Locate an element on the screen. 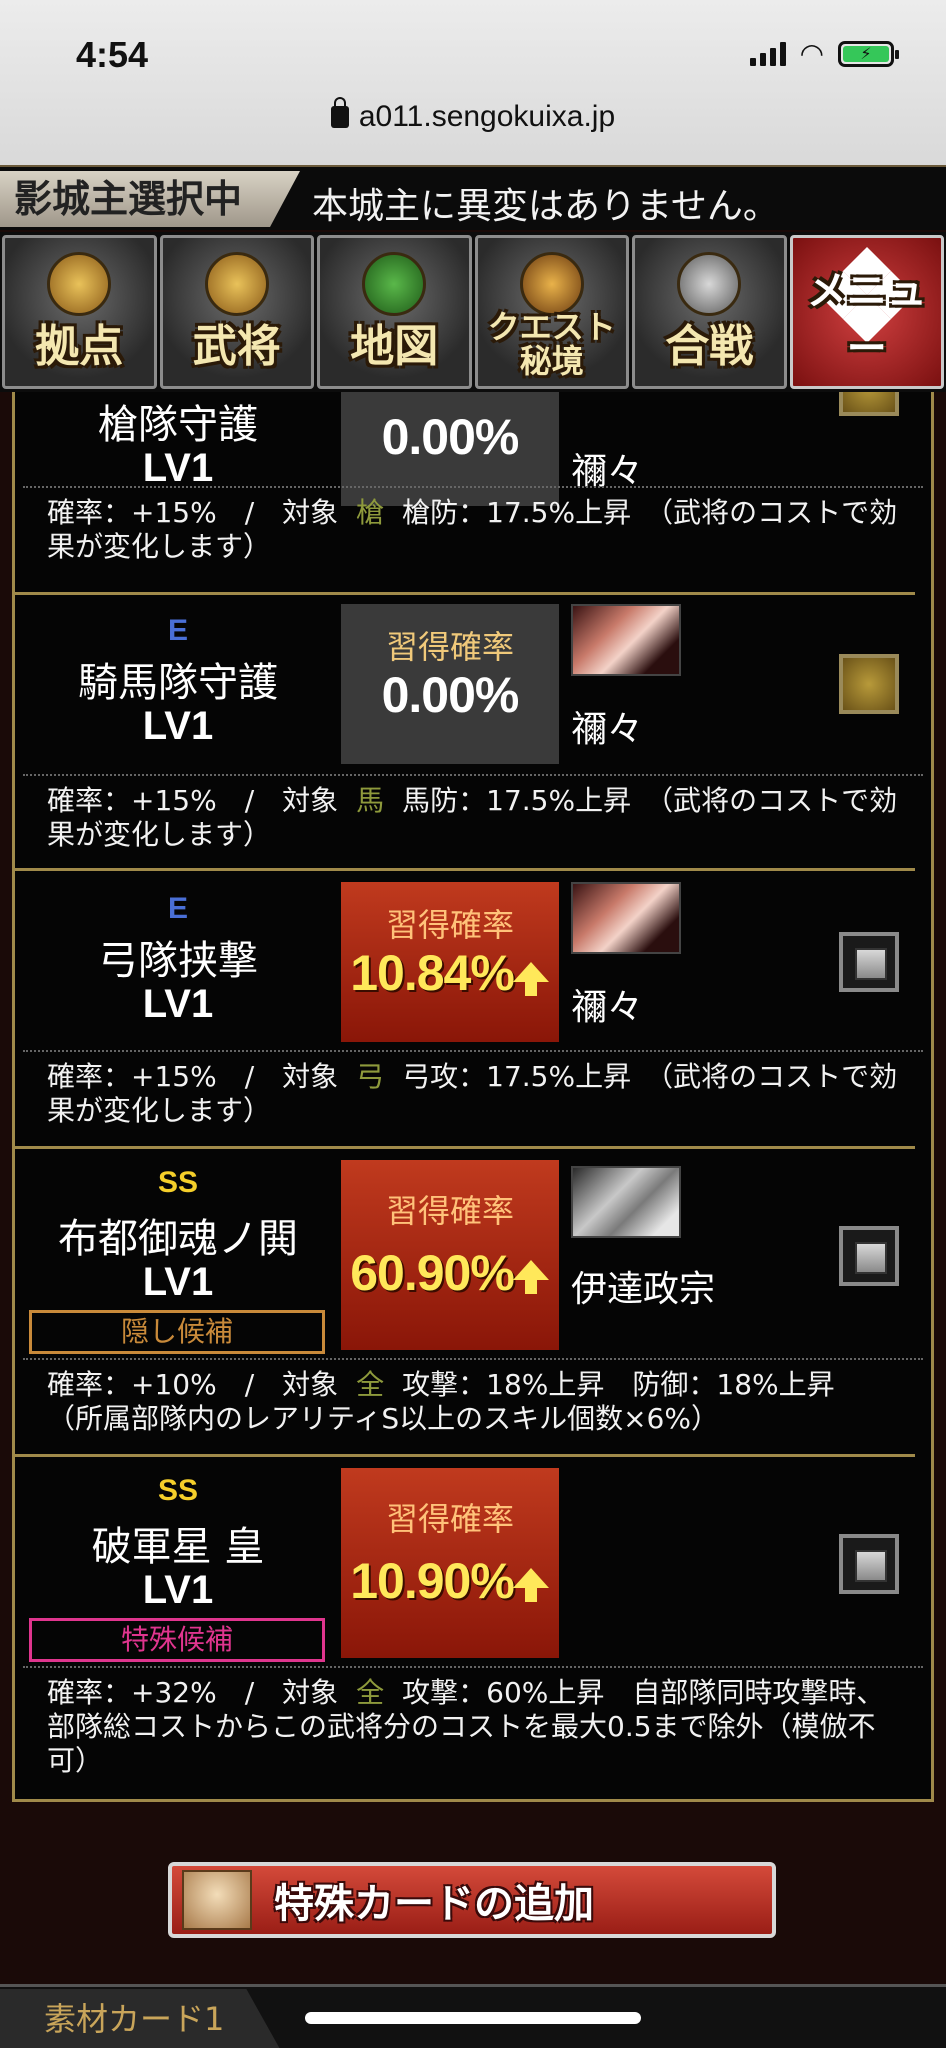 The height and width of the screenshot is (2048, 946). browser-status-bar: 4:54 ◠ ⚡ a011.sengokuixa.jp is located at coordinates (473, 82).